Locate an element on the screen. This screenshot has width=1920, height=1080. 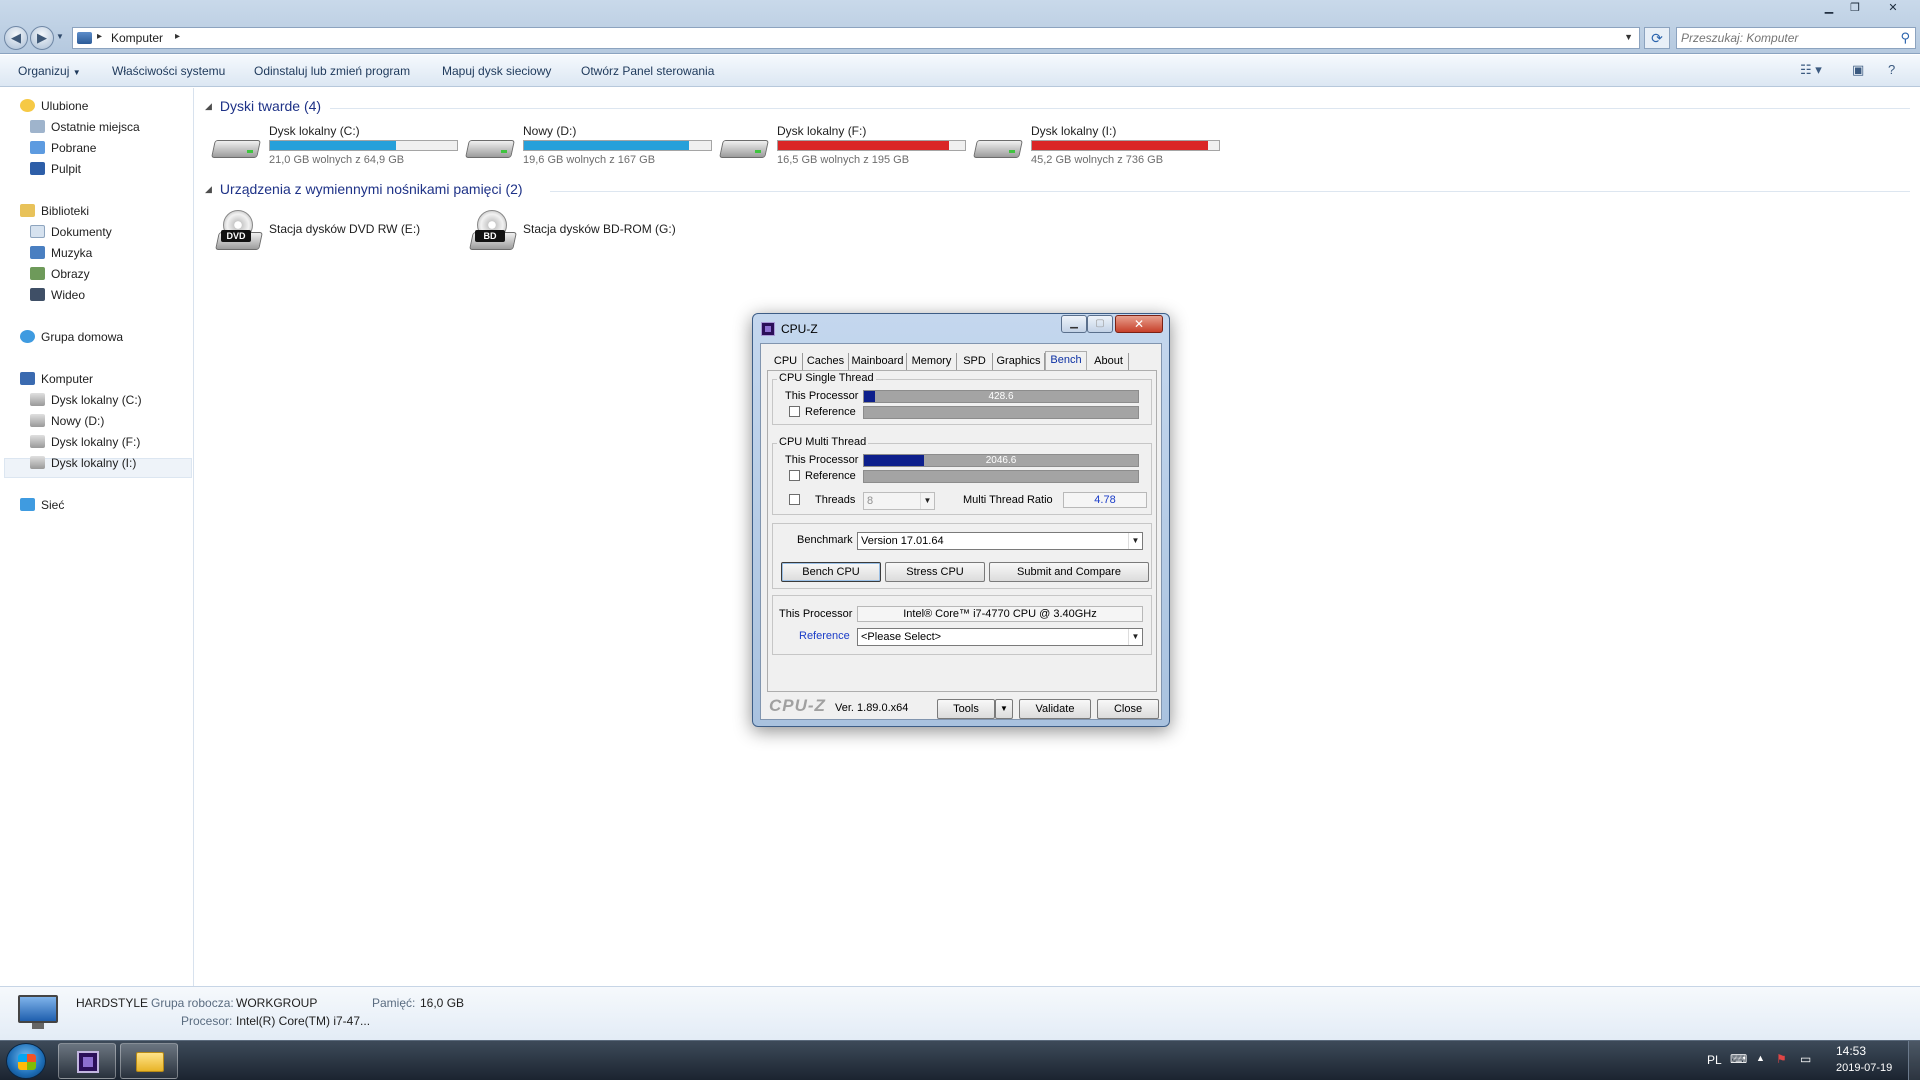
network-tray-icon: ▭ is located at coordinates (1805, 1059).